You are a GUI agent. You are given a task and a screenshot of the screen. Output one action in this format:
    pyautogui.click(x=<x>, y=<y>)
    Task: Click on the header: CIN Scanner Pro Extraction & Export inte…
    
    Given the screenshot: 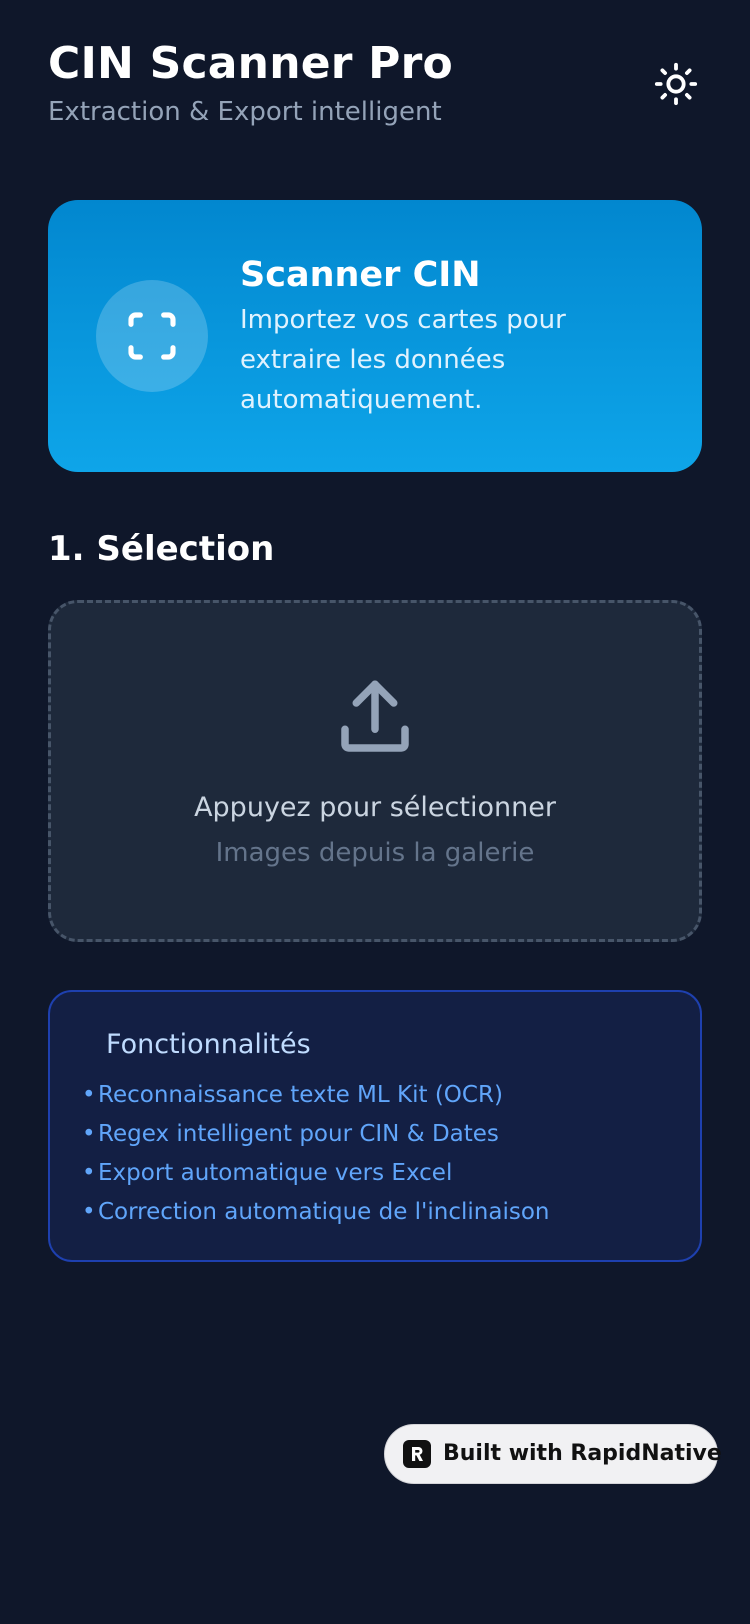 What is the action you would take?
    pyautogui.click(x=375, y=86)
    